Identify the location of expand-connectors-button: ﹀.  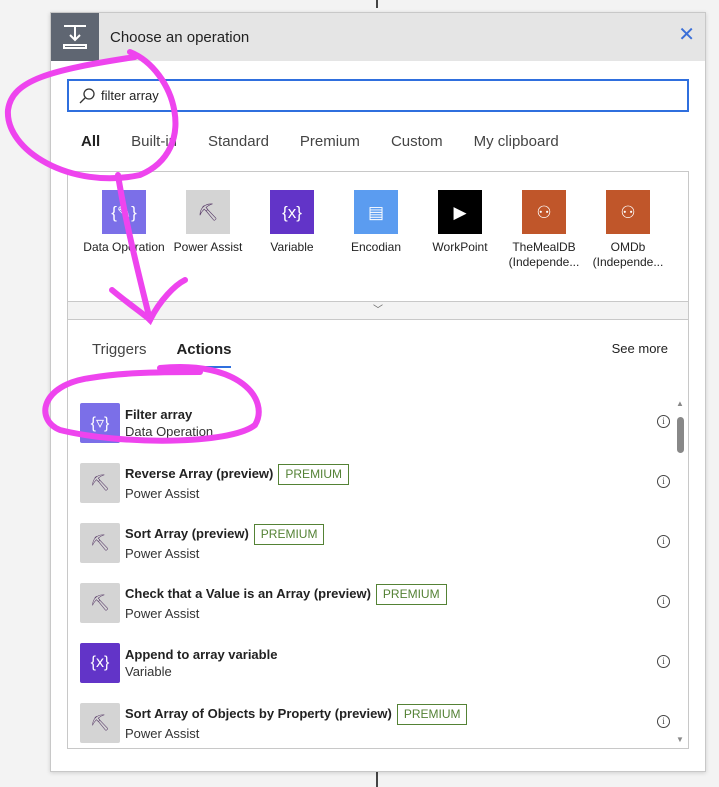
(378, 310).